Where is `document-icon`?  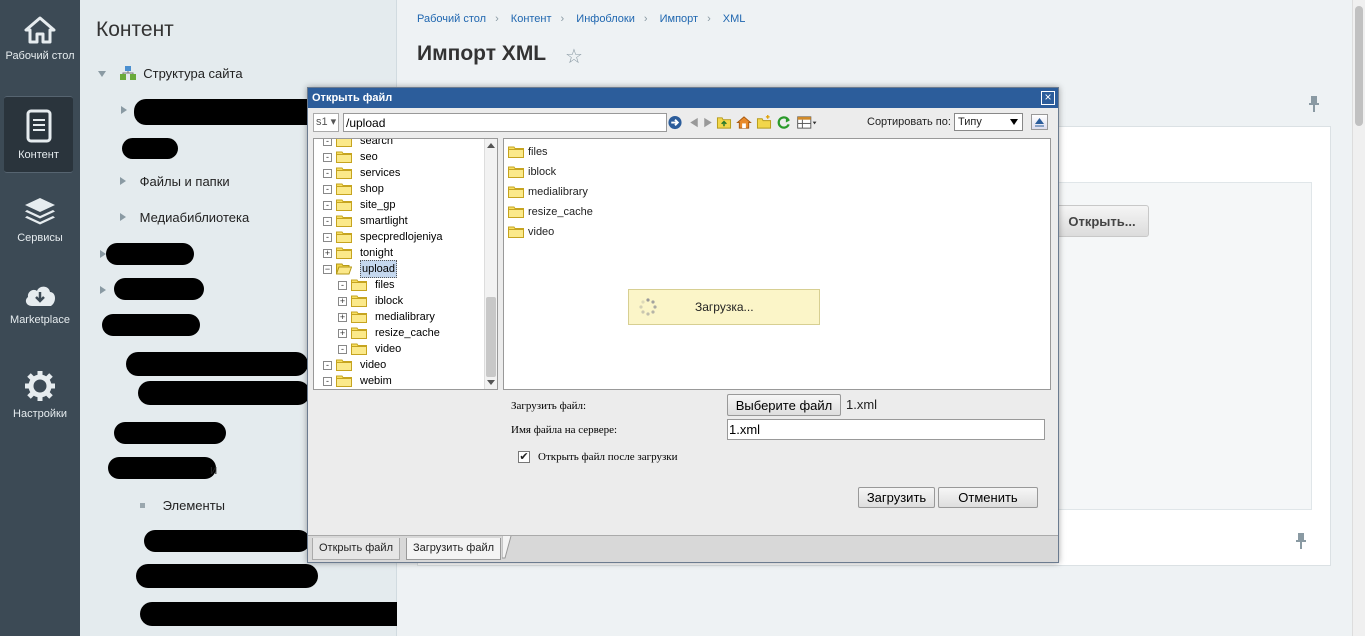
document-icon is located at coordinates (38, 126).